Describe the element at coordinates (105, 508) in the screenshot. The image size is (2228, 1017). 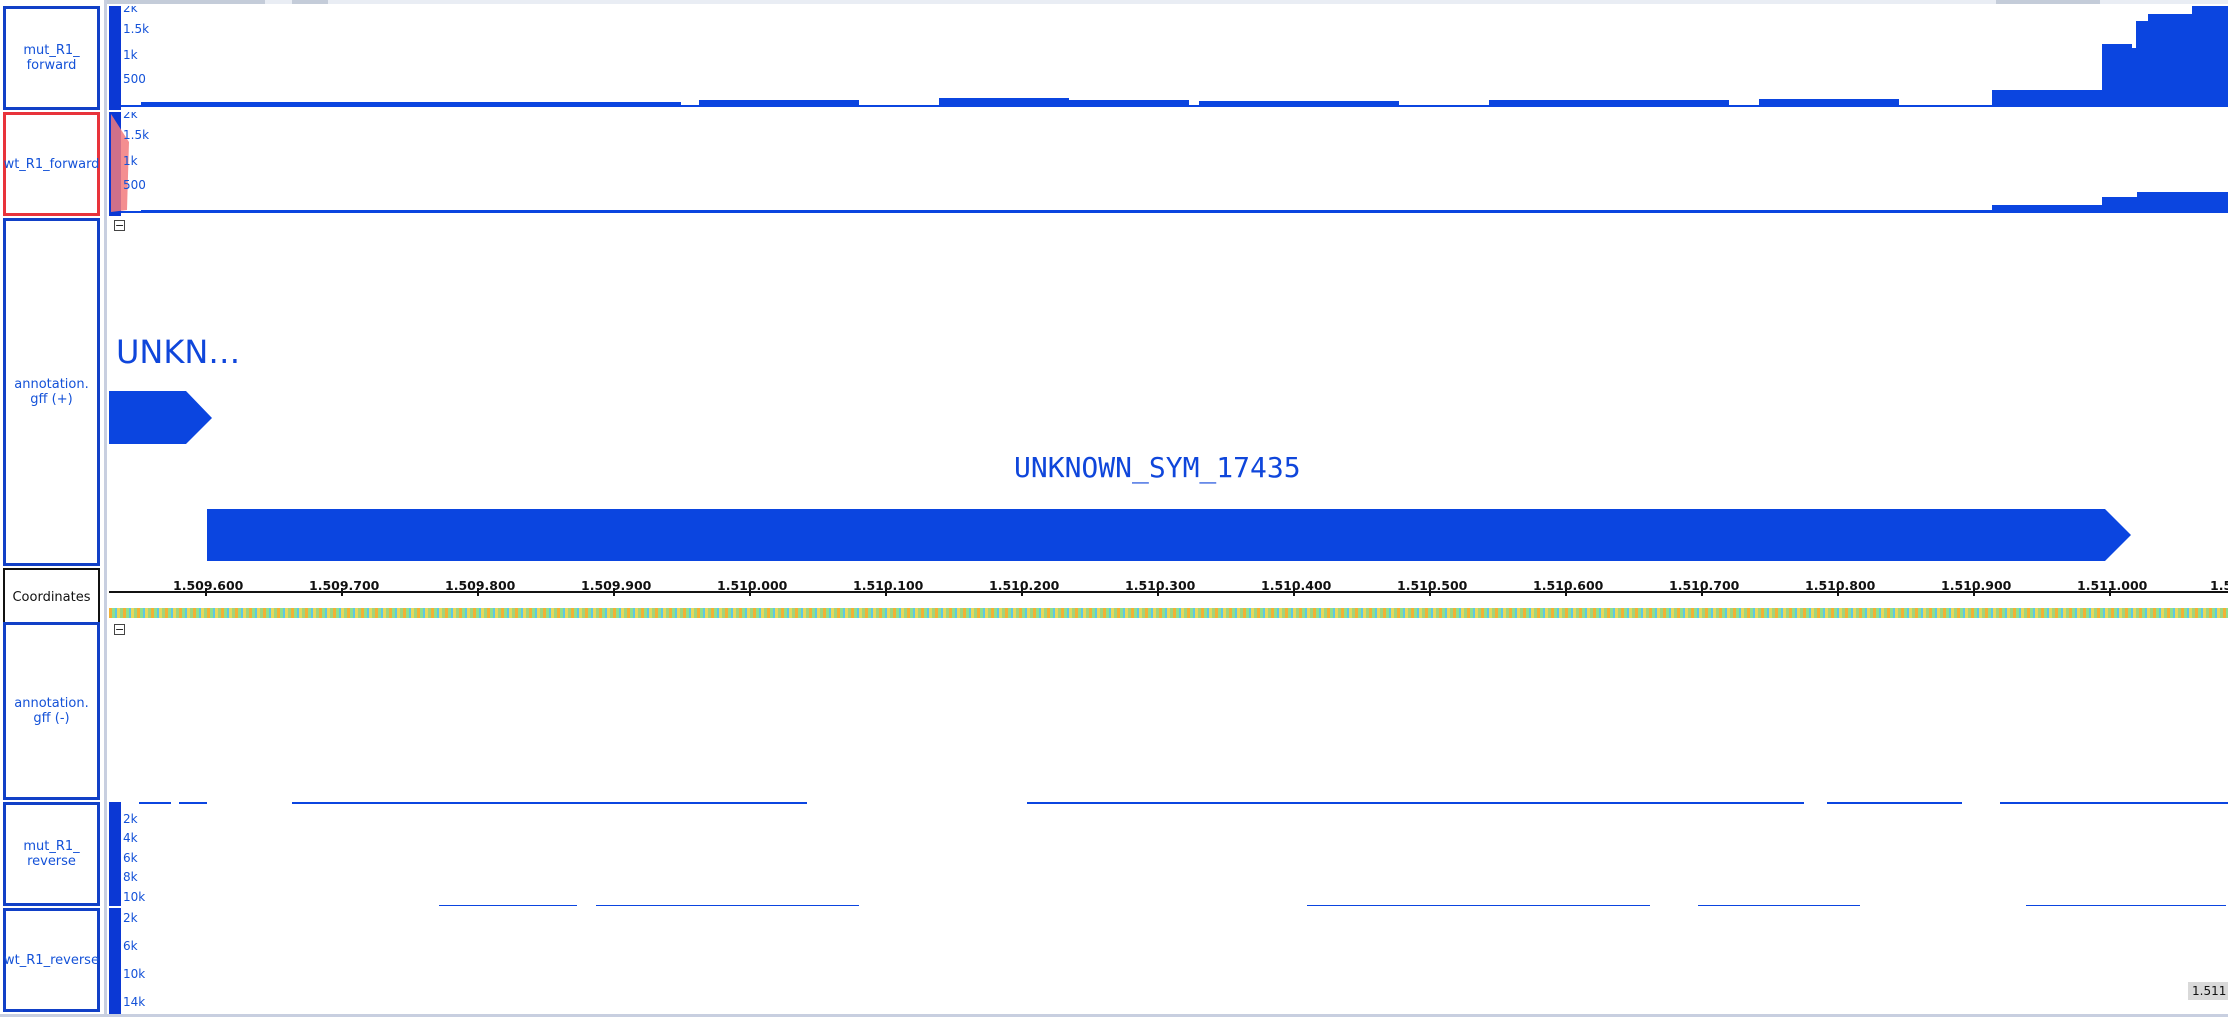
I see `panel-divider` at that location.